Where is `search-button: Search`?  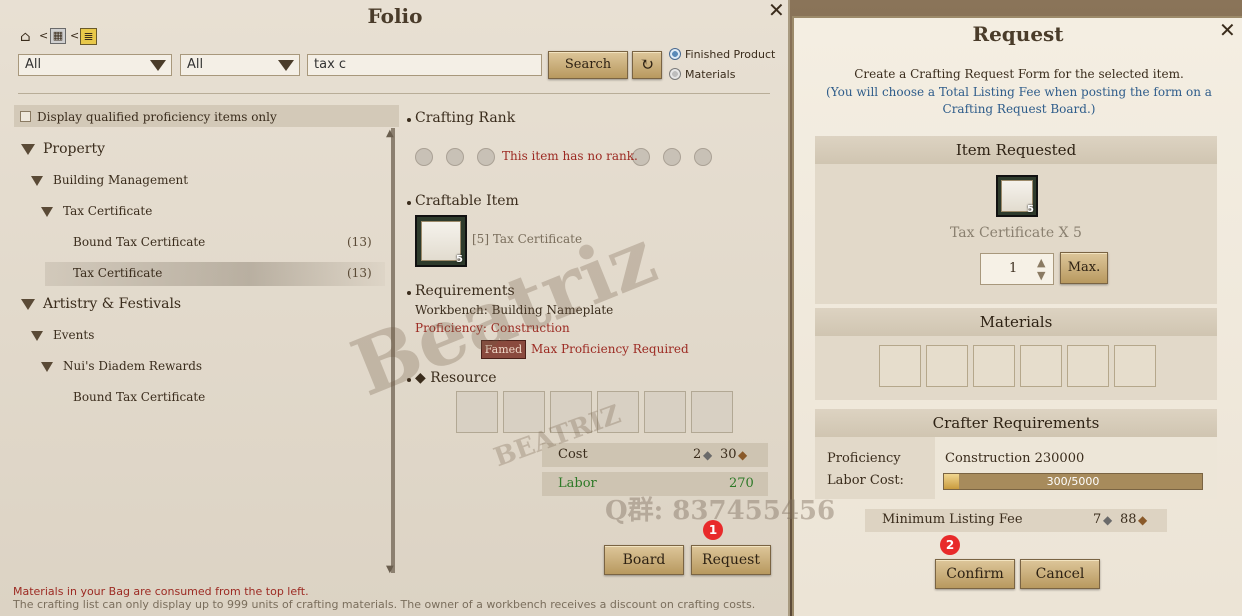 search-button: Search is located at coordinates (588, 65).